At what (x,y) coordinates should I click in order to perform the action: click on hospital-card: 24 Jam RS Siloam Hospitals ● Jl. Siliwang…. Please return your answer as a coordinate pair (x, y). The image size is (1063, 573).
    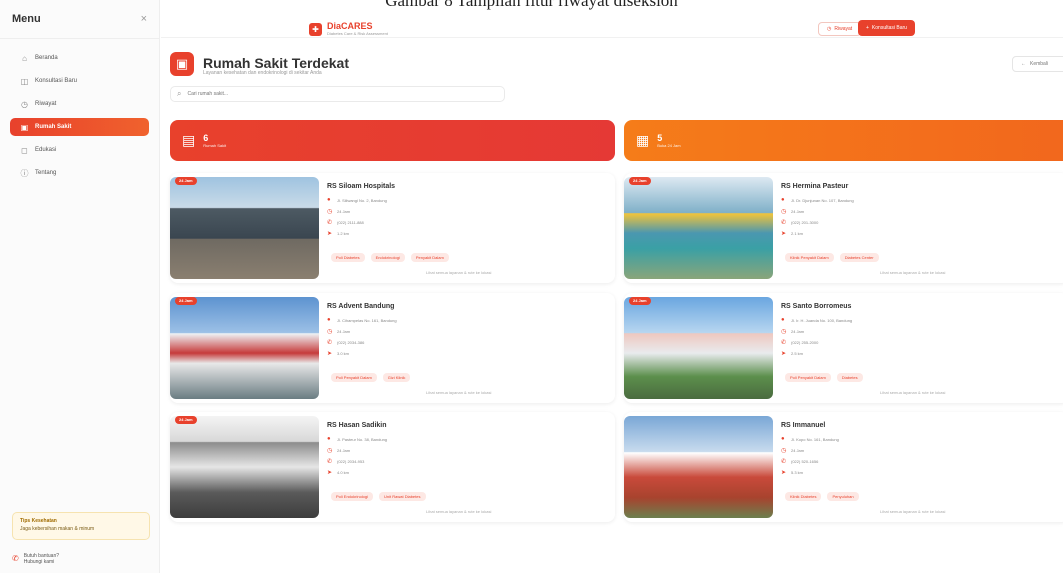
    Looking at the image, I should click on (392, 228).